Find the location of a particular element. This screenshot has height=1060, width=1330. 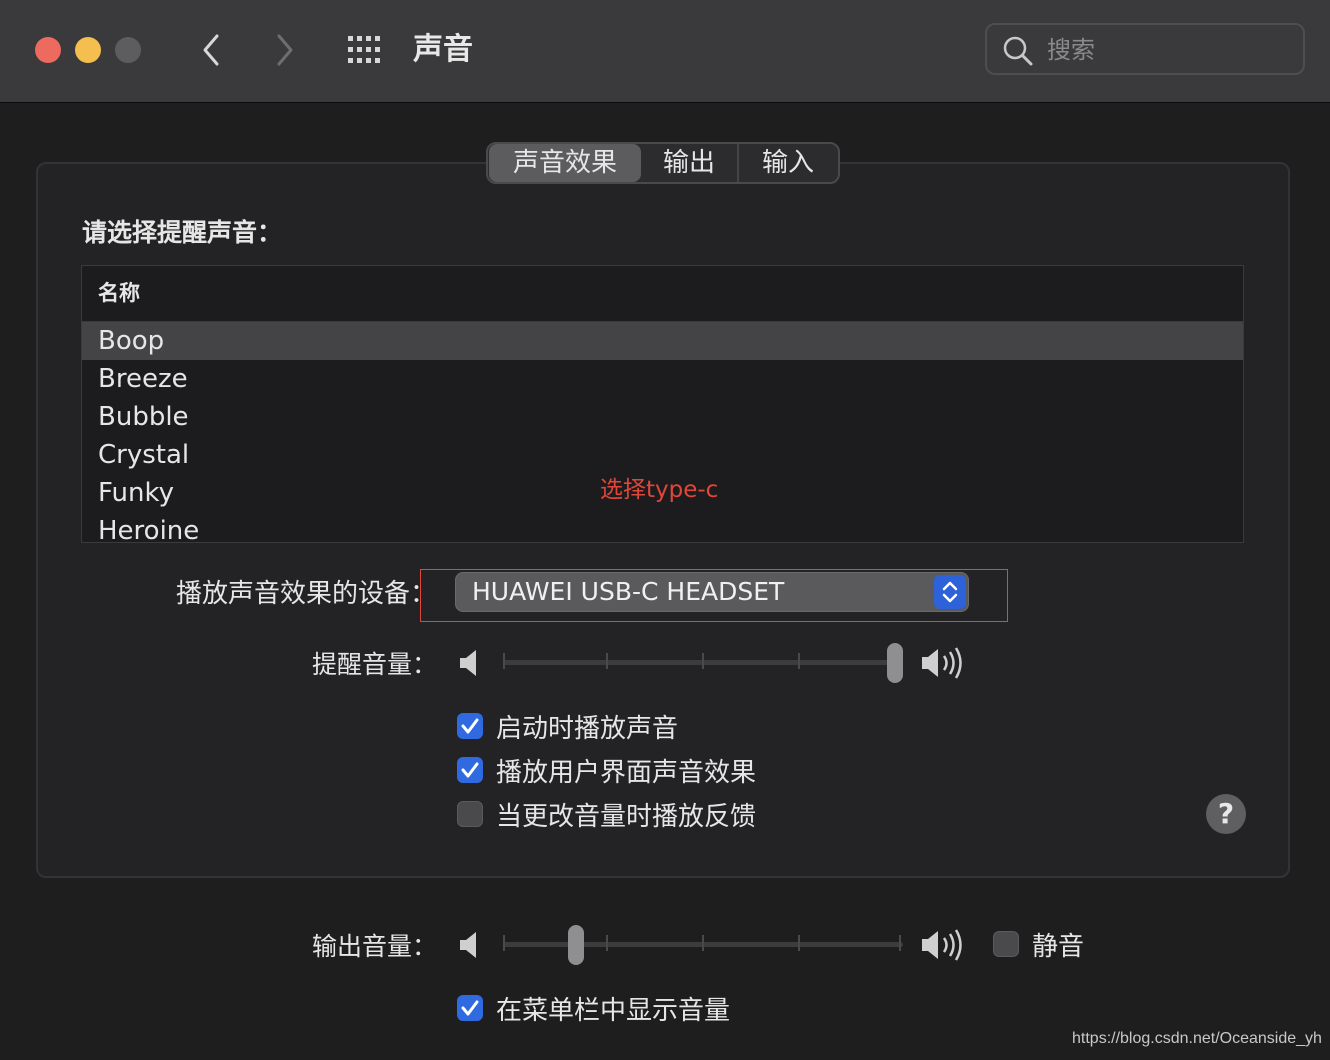

show-volume-in-menubar-label: 在菜单栏中显示音量 is located at coordinates (613, 1011).